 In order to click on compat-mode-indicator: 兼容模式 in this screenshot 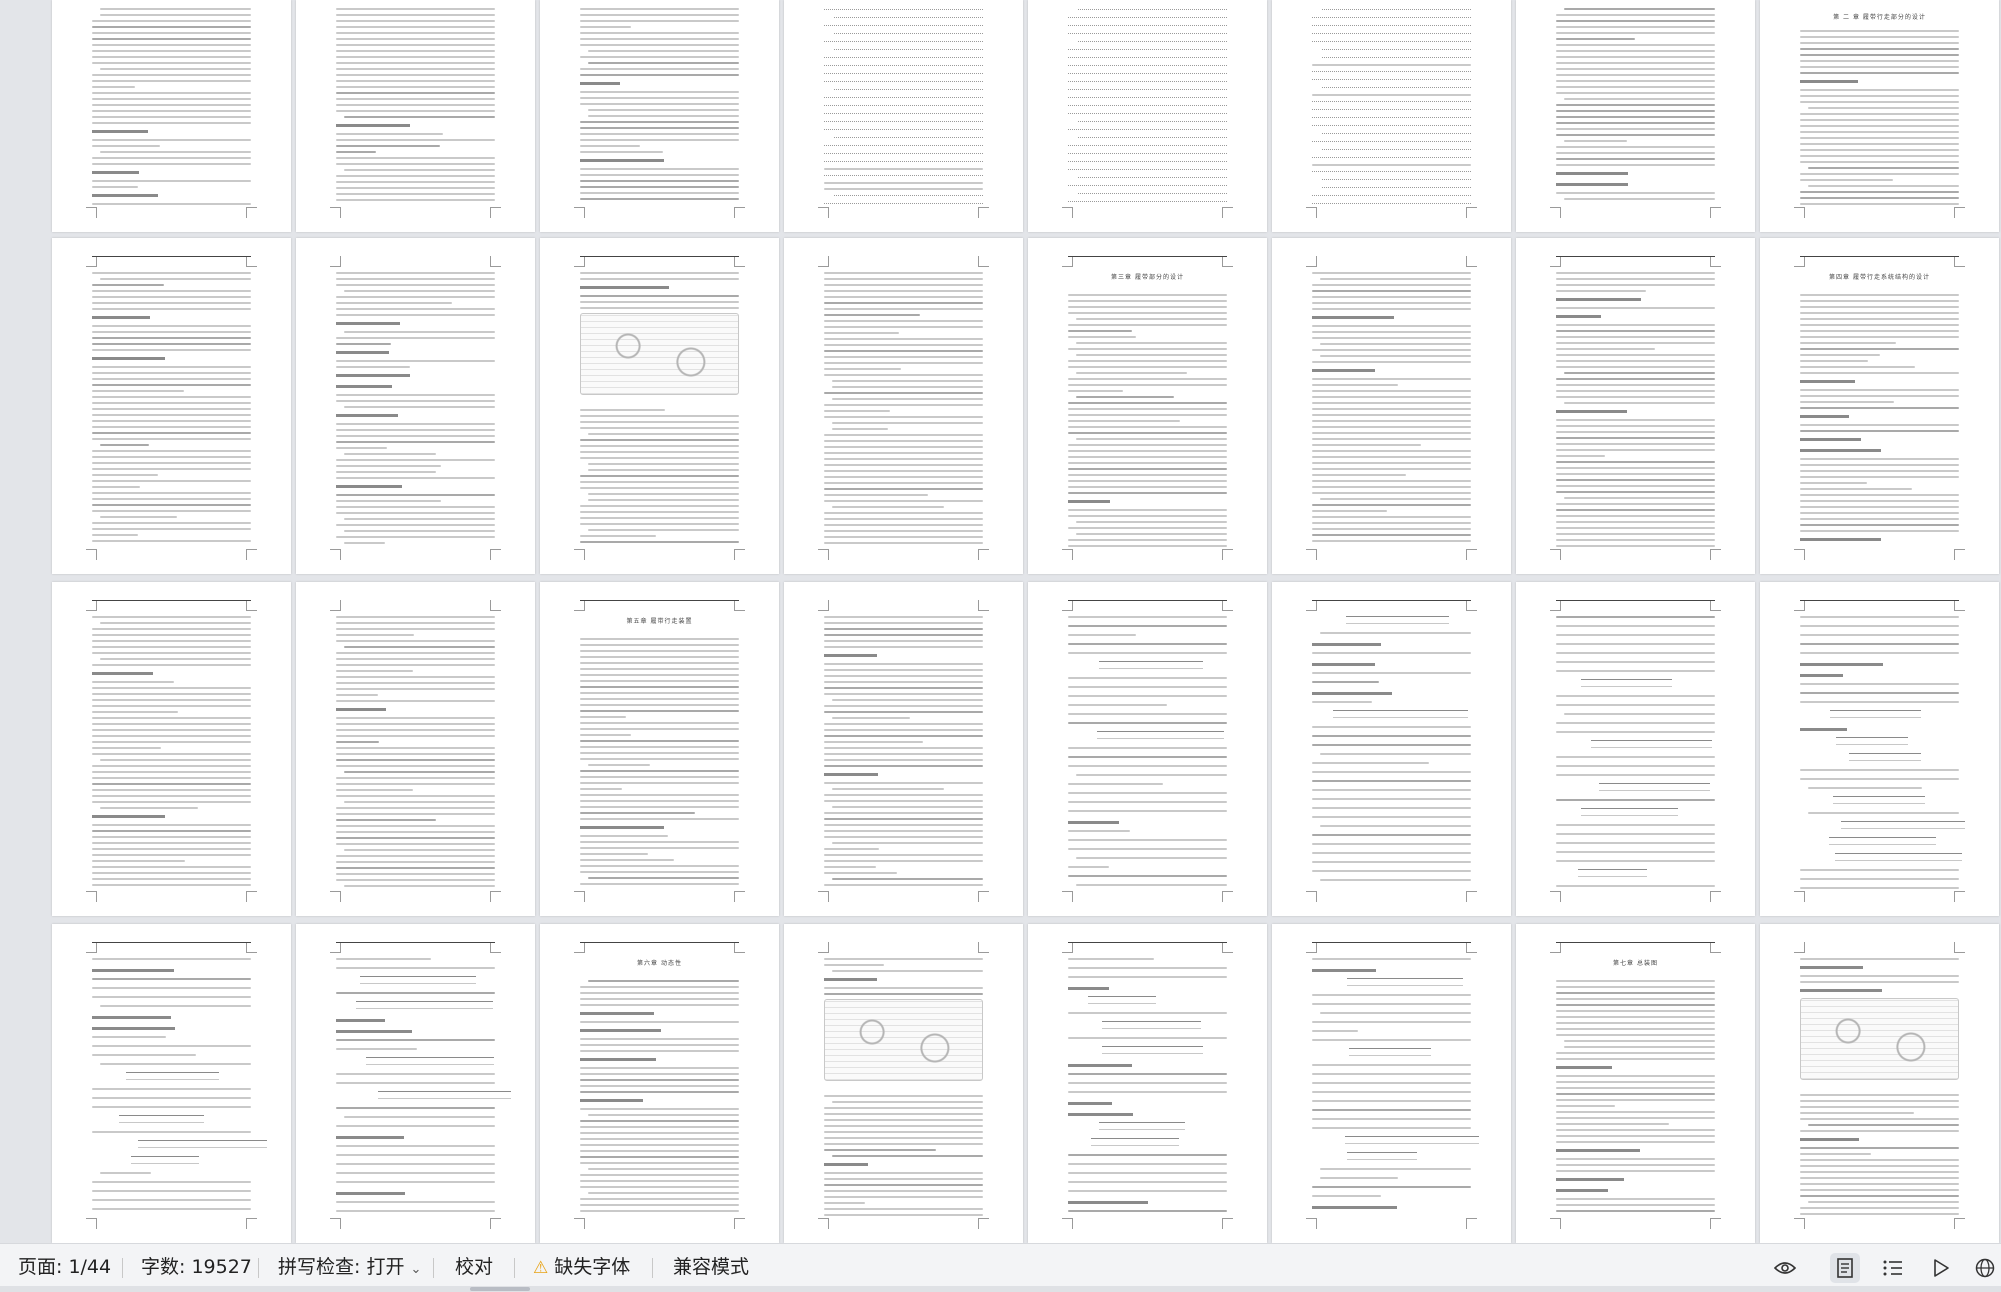, I will do `click(711, 1267)`.